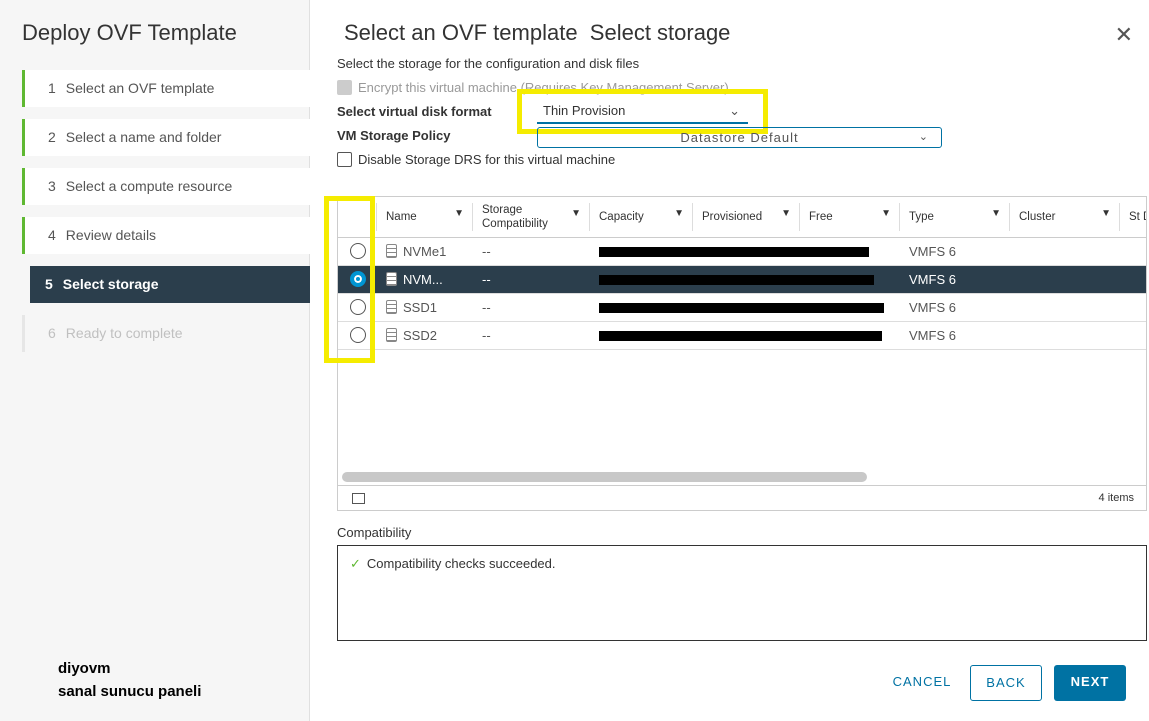 Image resolution: width=1149 pixels, height=721 pixels. What do you see at coordinates (1090, 683) in the screenshot?
I see `next-button: NEXT` at bounding box center [1090, 683].